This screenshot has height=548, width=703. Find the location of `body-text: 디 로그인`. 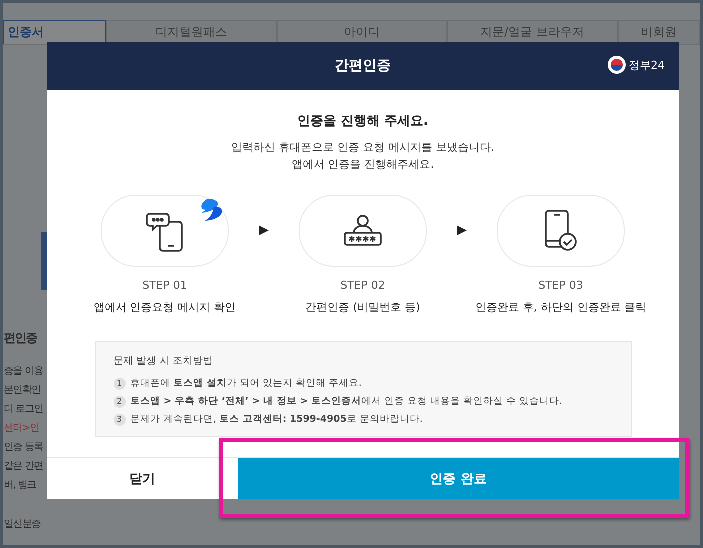

body-text: 디 로그인 is located at coordinates (24, 409).